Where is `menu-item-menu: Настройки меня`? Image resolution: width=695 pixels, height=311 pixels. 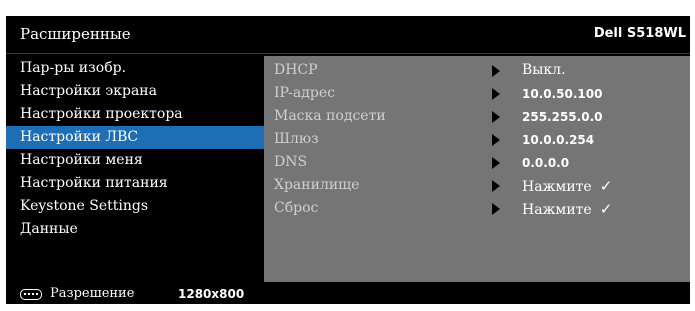
menu-item-menu: Настройки меня is located at coordinates (135, 160).